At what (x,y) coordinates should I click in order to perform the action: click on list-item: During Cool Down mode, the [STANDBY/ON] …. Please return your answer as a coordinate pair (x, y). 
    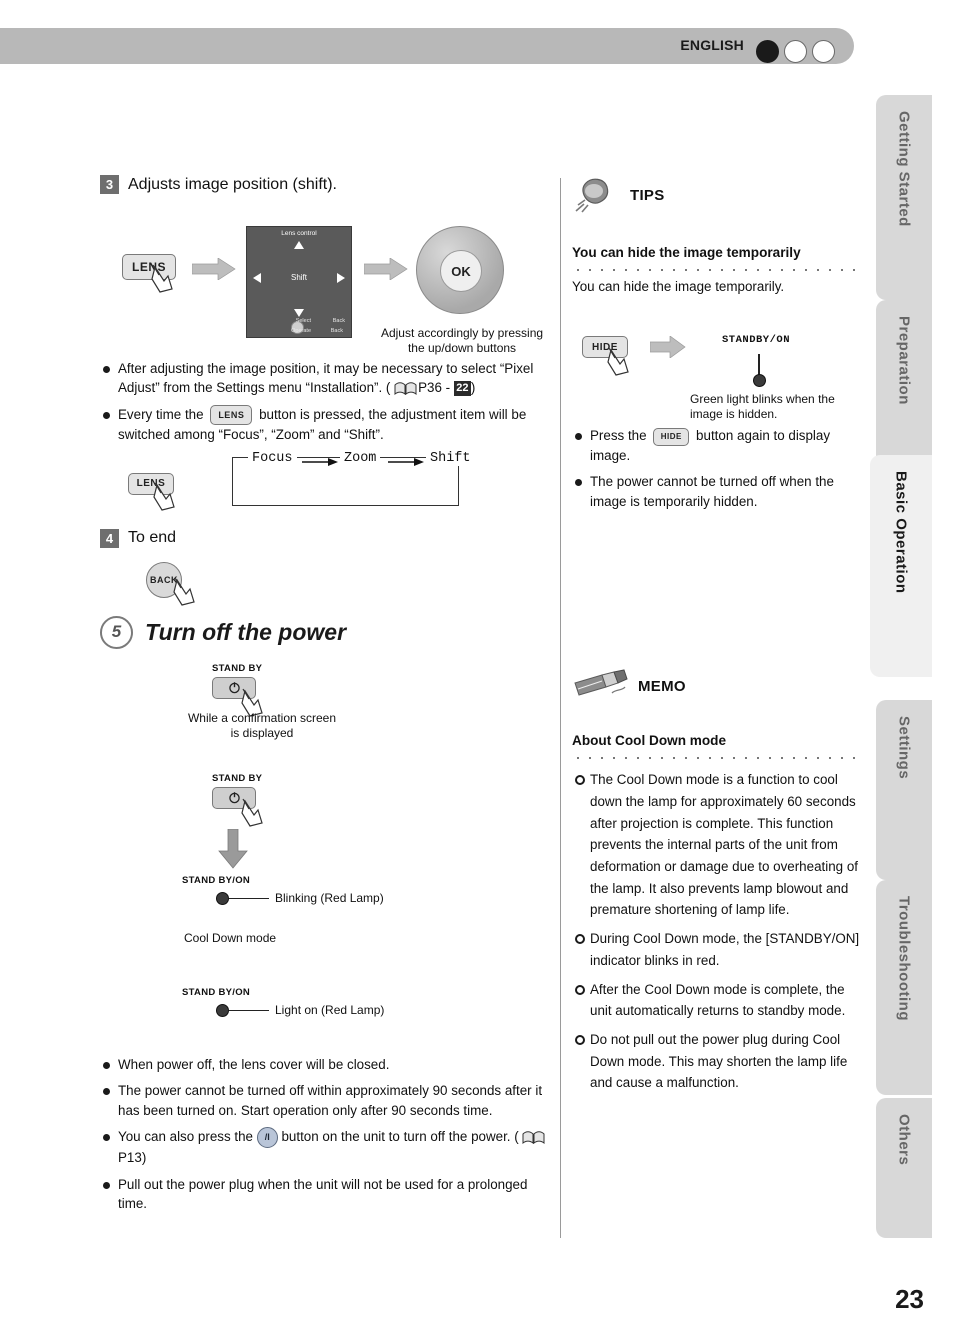
    Looking at the image, I should click on (717, 949).